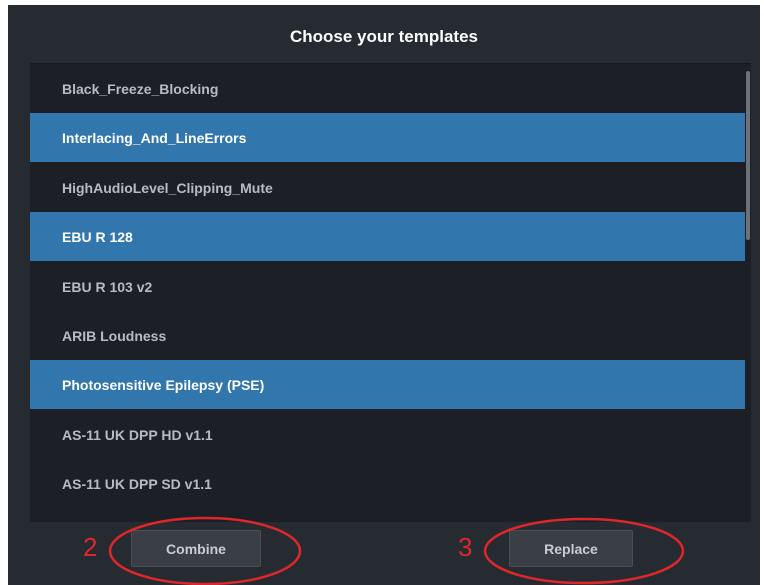  I want to click on list-item: HighAudioLevel_Clipping_Mute, so click(387, 187).